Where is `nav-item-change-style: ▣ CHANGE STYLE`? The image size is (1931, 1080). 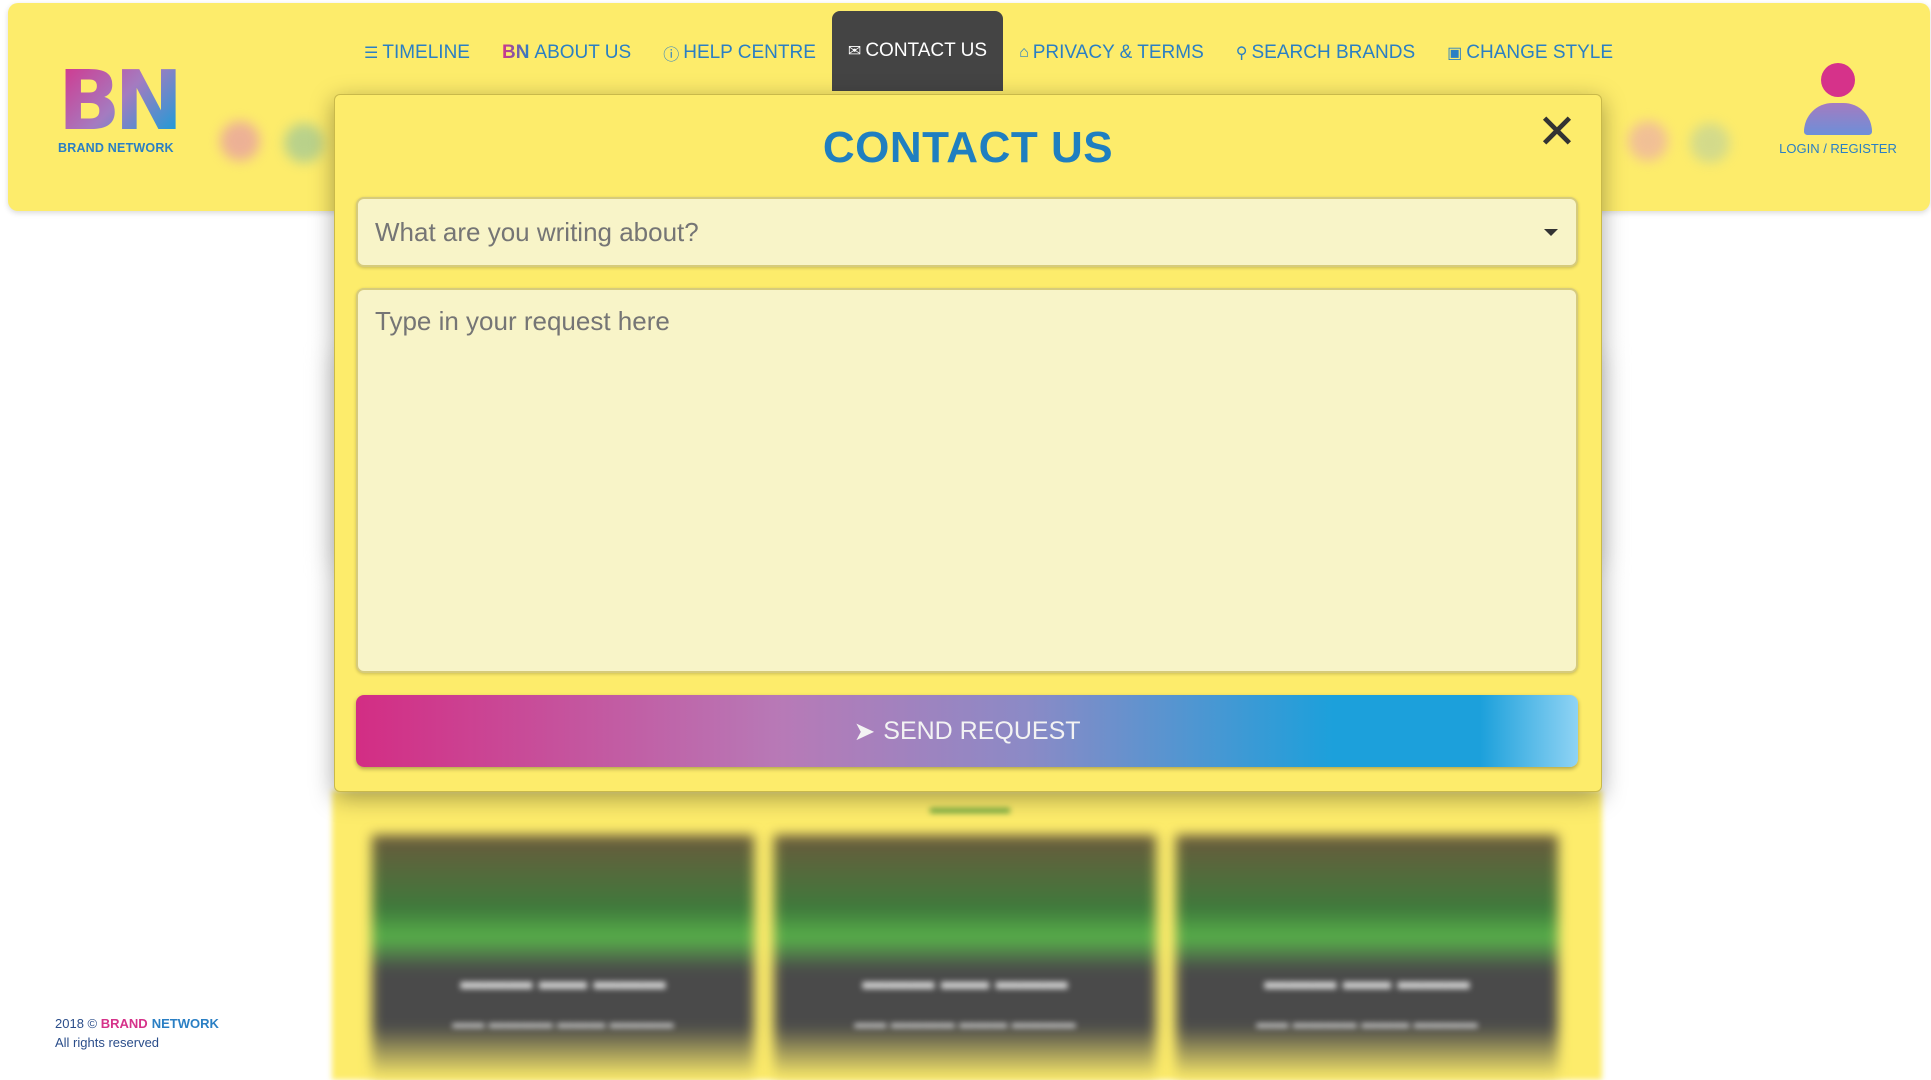
nav-item-change-style: ▣ CHANGE STYLE is located at coordinates (1530, 53).